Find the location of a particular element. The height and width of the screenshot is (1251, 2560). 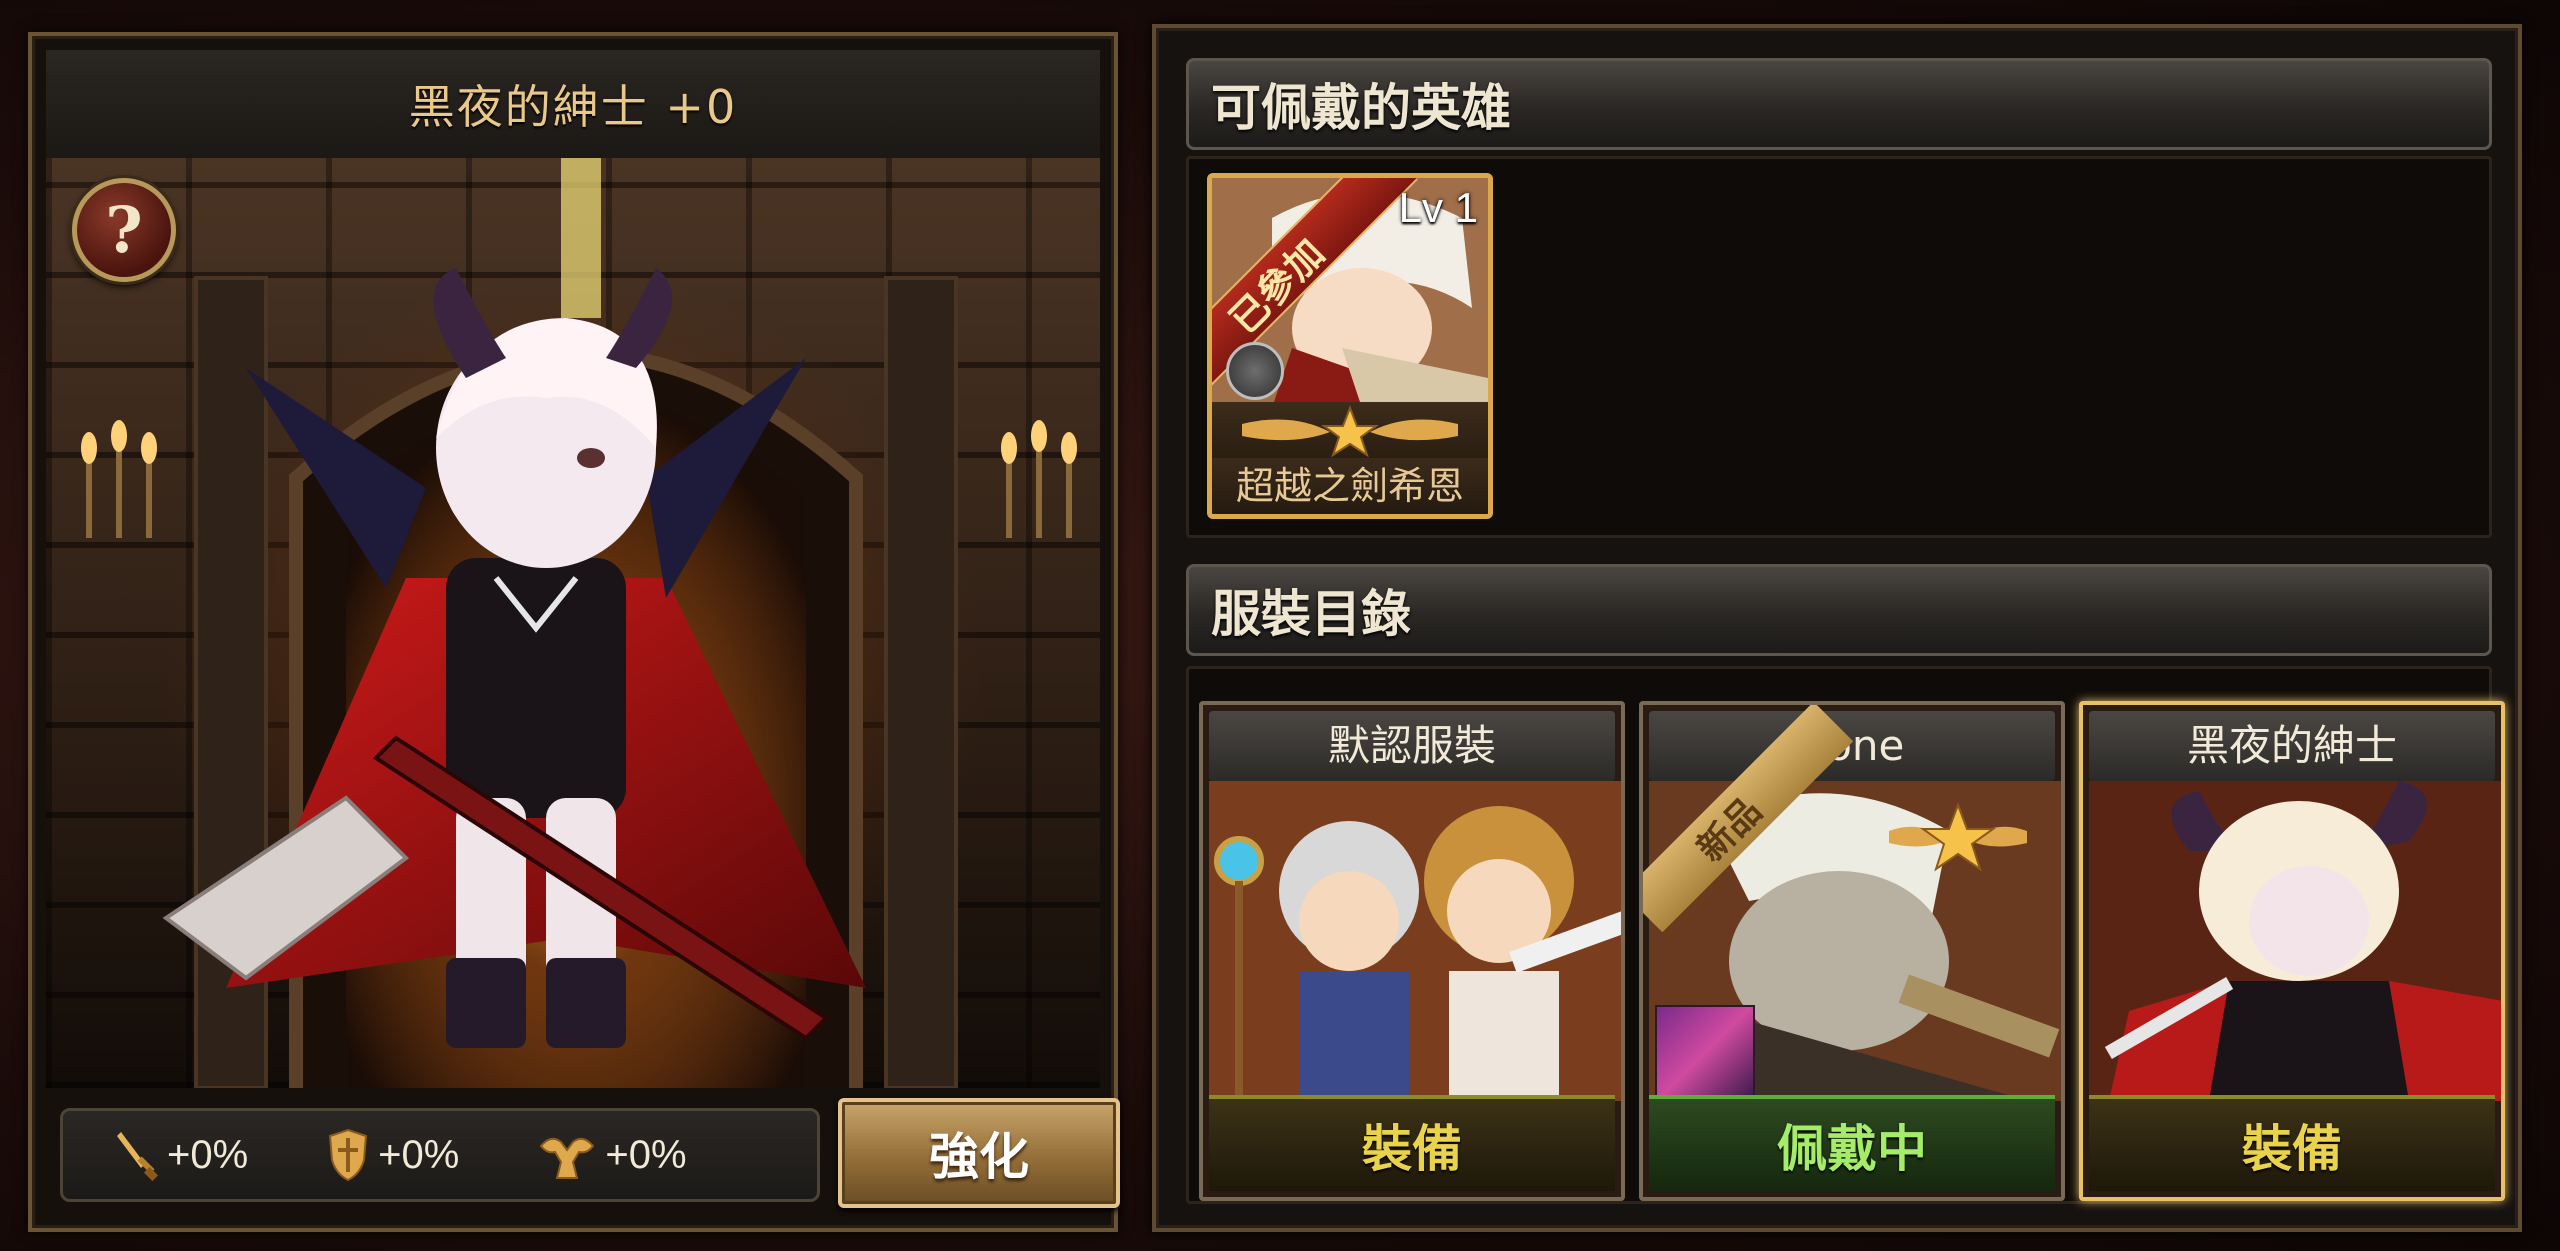

sword-icon is located at coordinates (138, 1157).